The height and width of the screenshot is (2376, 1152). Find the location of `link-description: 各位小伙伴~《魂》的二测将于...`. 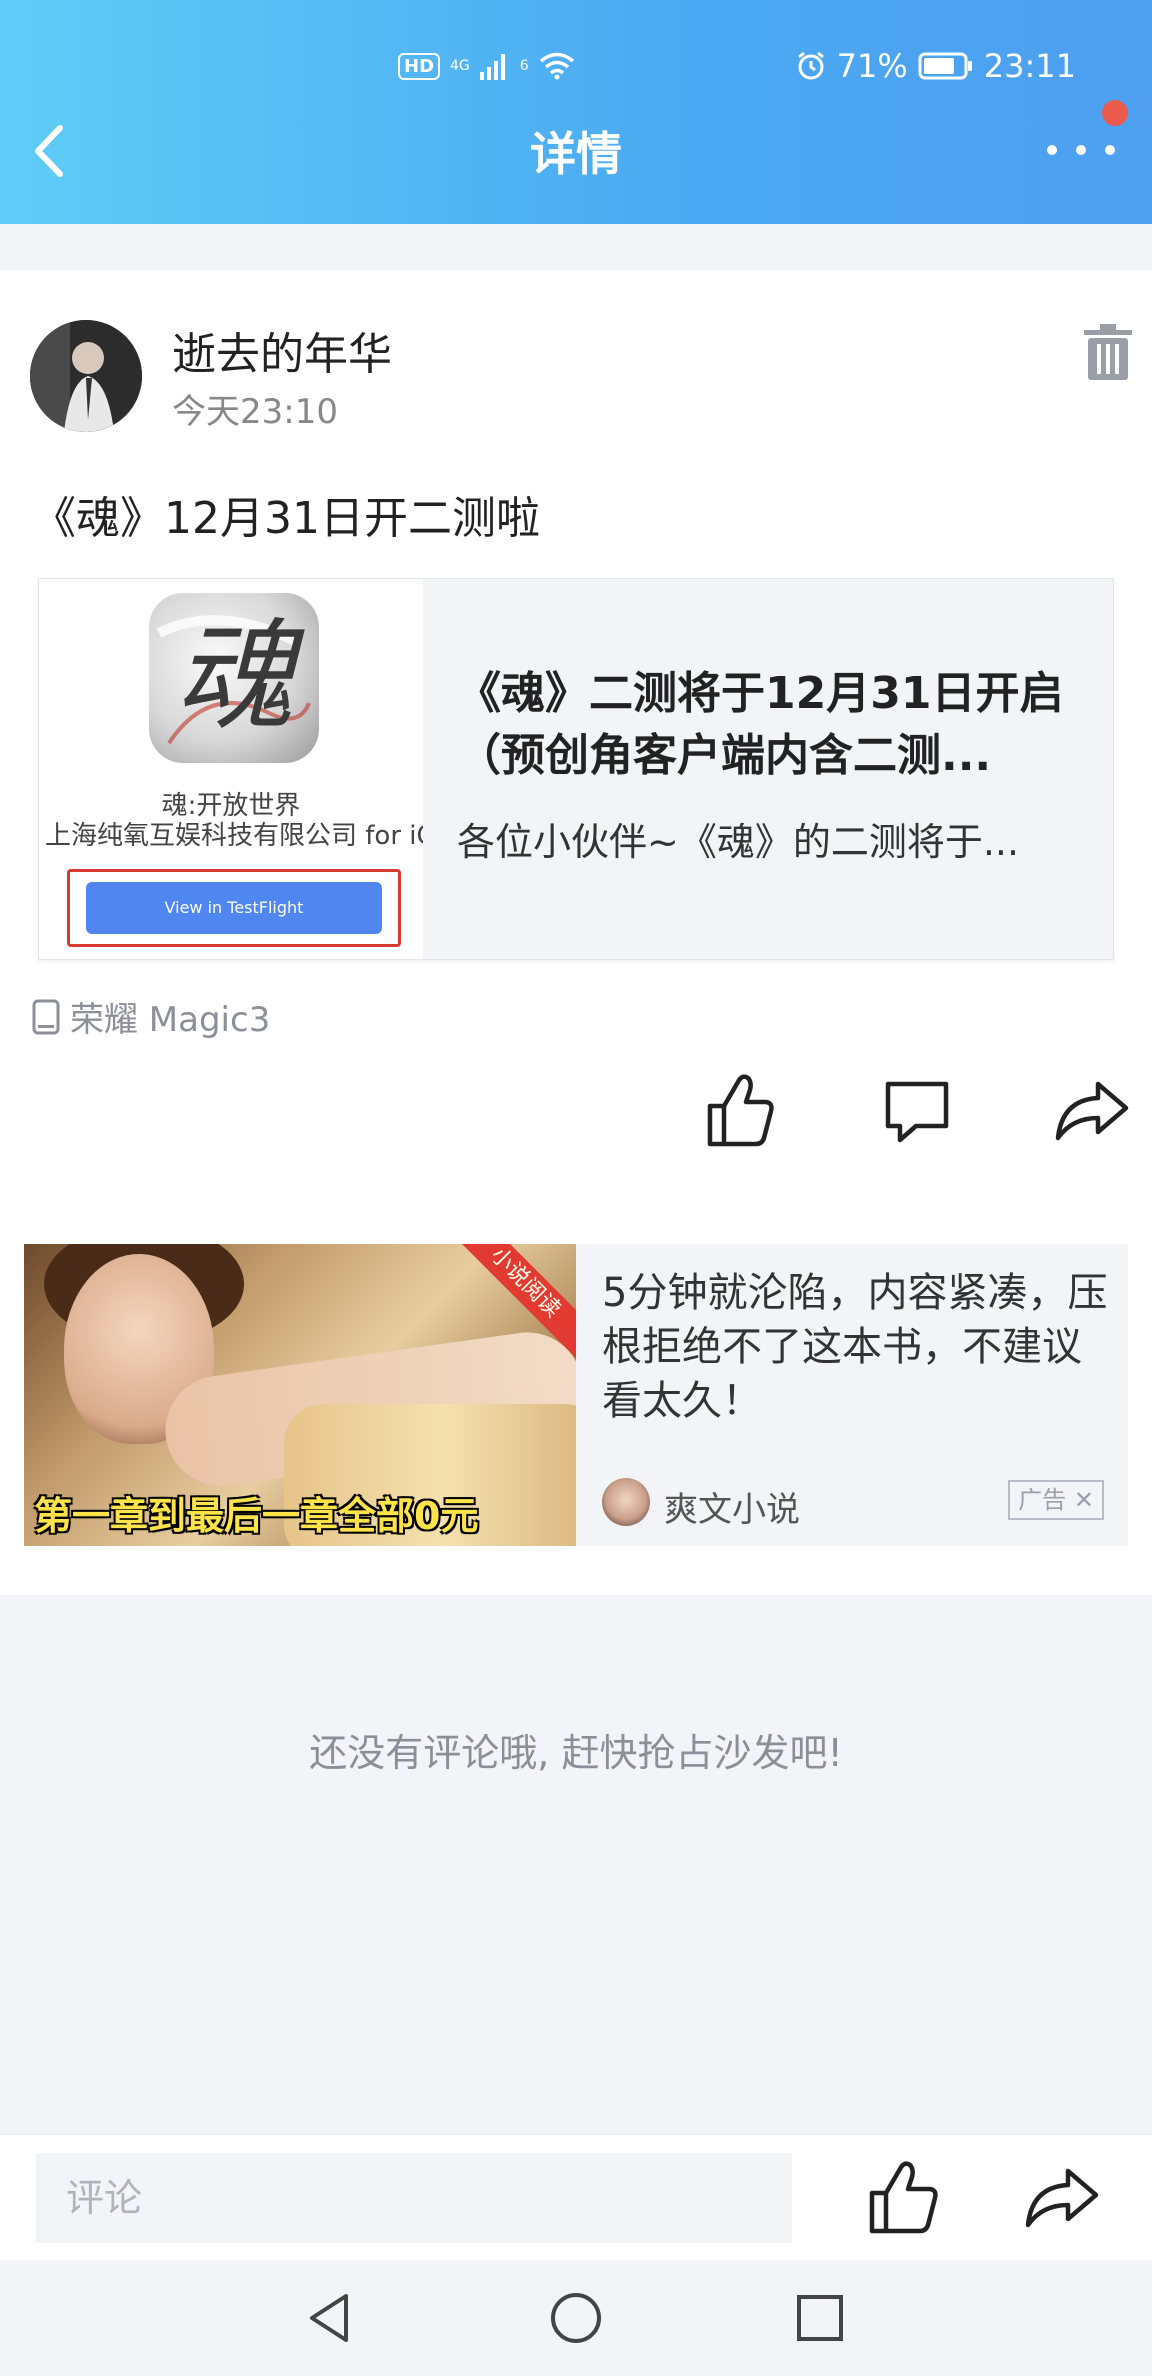

link-description: 各位小伙伴~《魂》的二测将于... is located at coordinates (738, 842).